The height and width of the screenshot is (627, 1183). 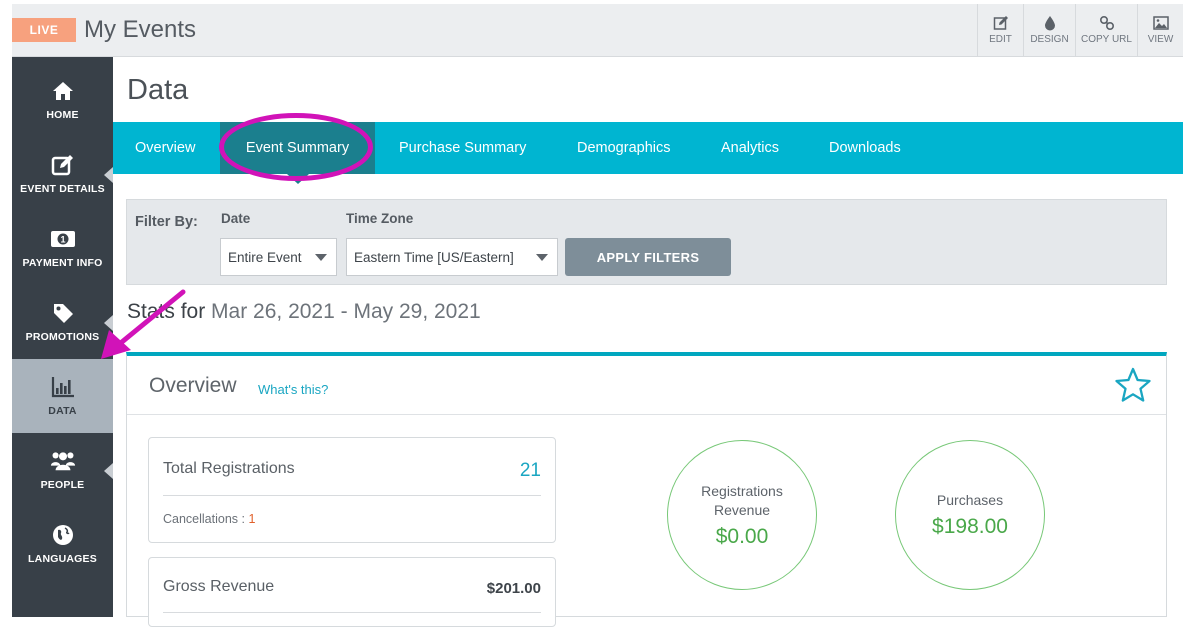 I want to click on live-badge: LIVE, so click(x=44, y=30).